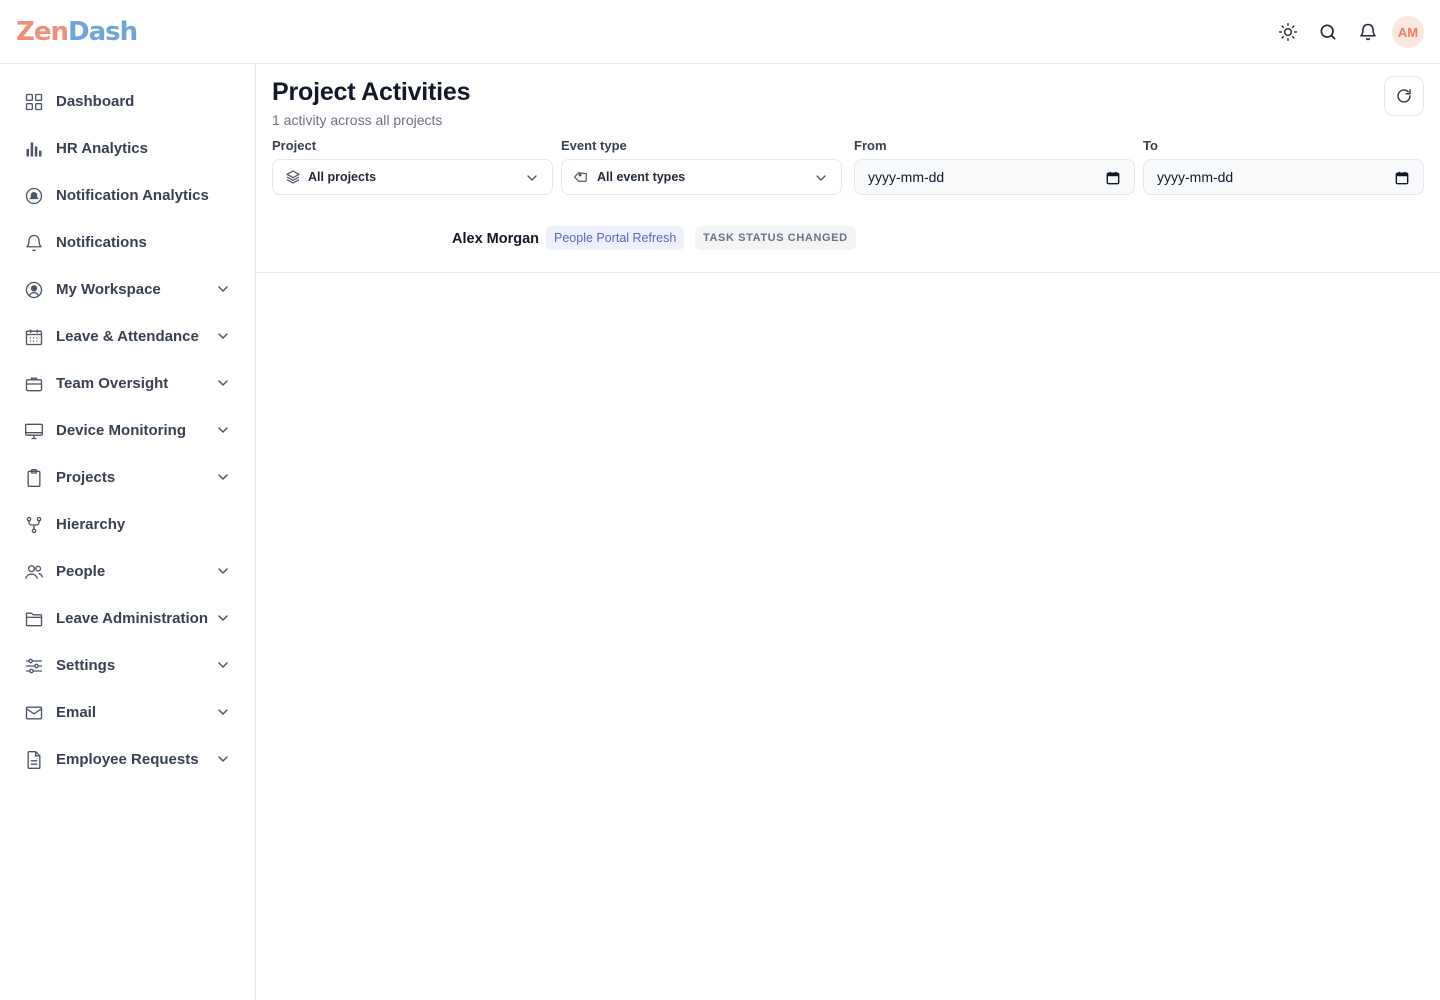  What do you see at coordinates (294, 145) in the screenshot?
I see `project-filter-label: Project` at bounding box center [294, 145].